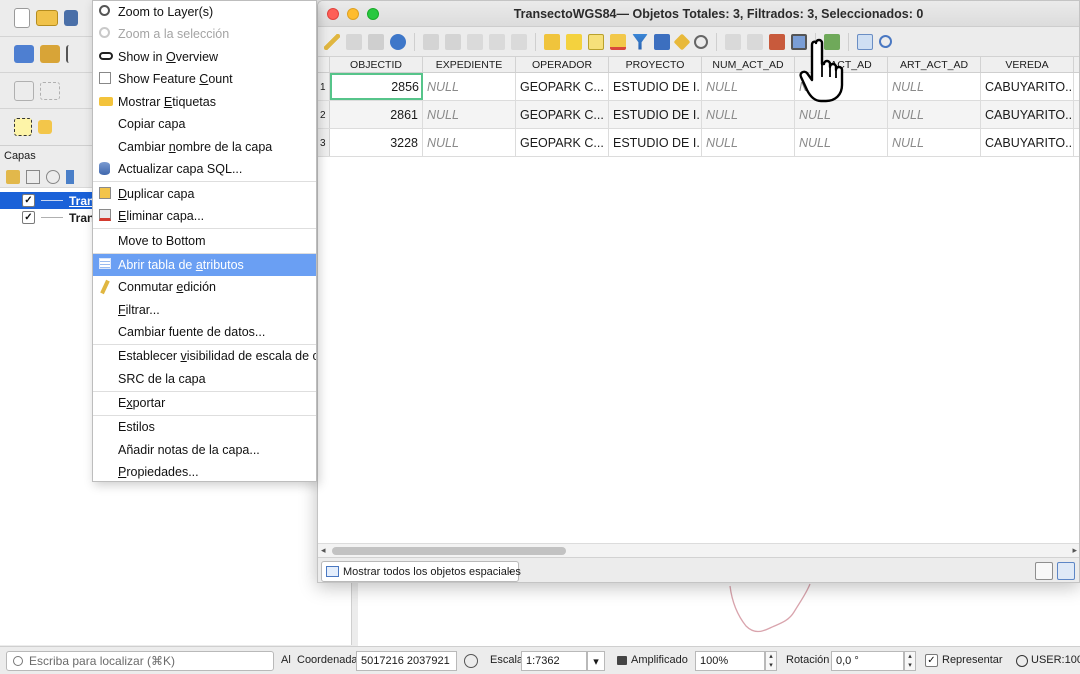 The height and width of the screenshot is (674, 1080). What do you see at coordinates (701, 41) in the screenshot?
I see `zoom-to-selection-icon` at bounding box center [701, 41].